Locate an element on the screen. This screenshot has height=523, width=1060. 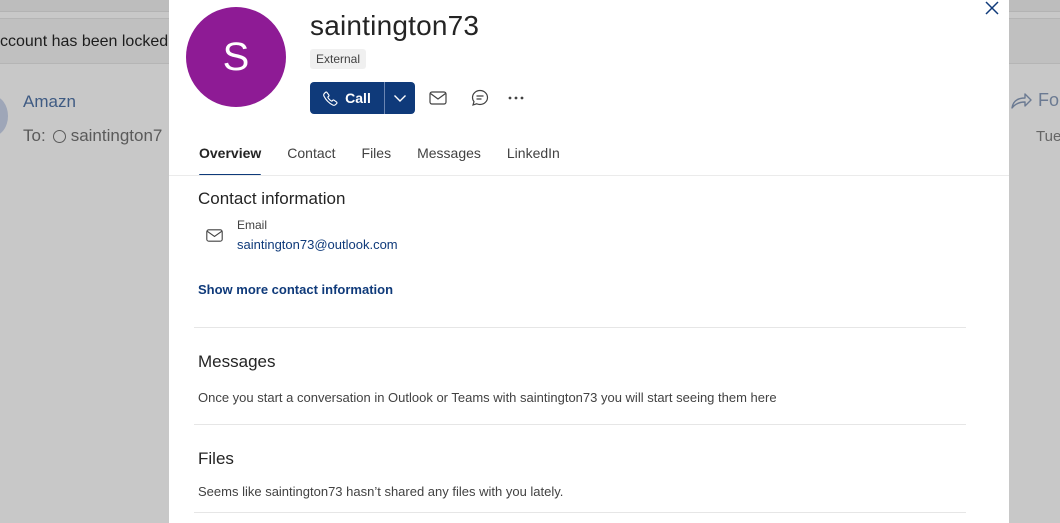
tab-files: Files is located at coordinates (377, 158).